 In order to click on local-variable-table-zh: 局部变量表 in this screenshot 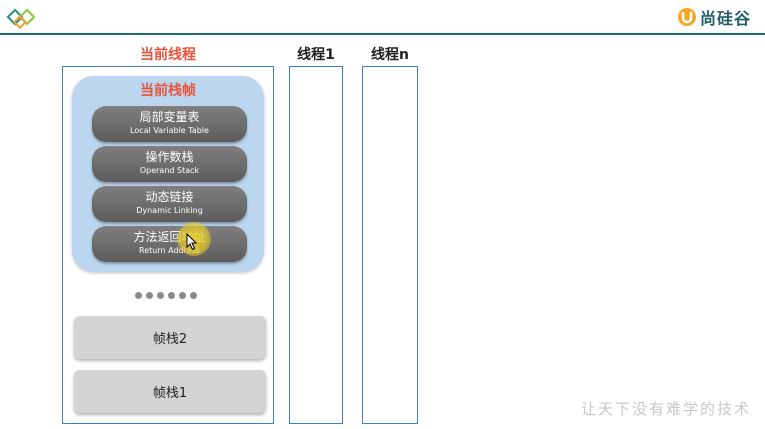, I will do `click(169, 117)`.